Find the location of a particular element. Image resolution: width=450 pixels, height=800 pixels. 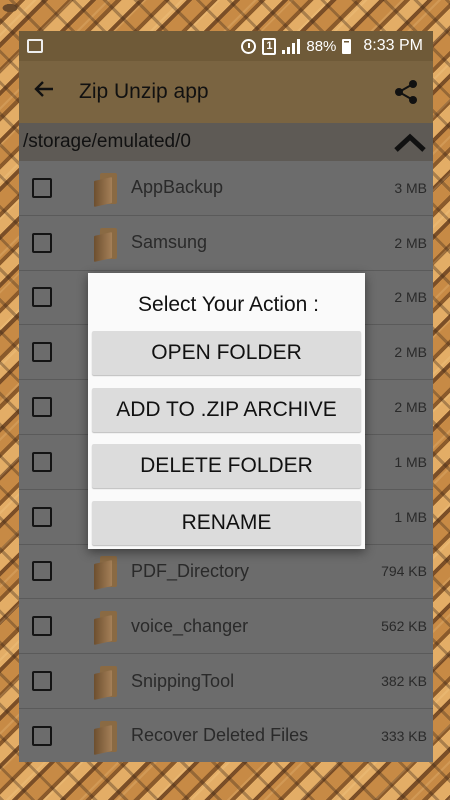

file-row: SnippingTool 382 KB is located at coordinates (226, 681).